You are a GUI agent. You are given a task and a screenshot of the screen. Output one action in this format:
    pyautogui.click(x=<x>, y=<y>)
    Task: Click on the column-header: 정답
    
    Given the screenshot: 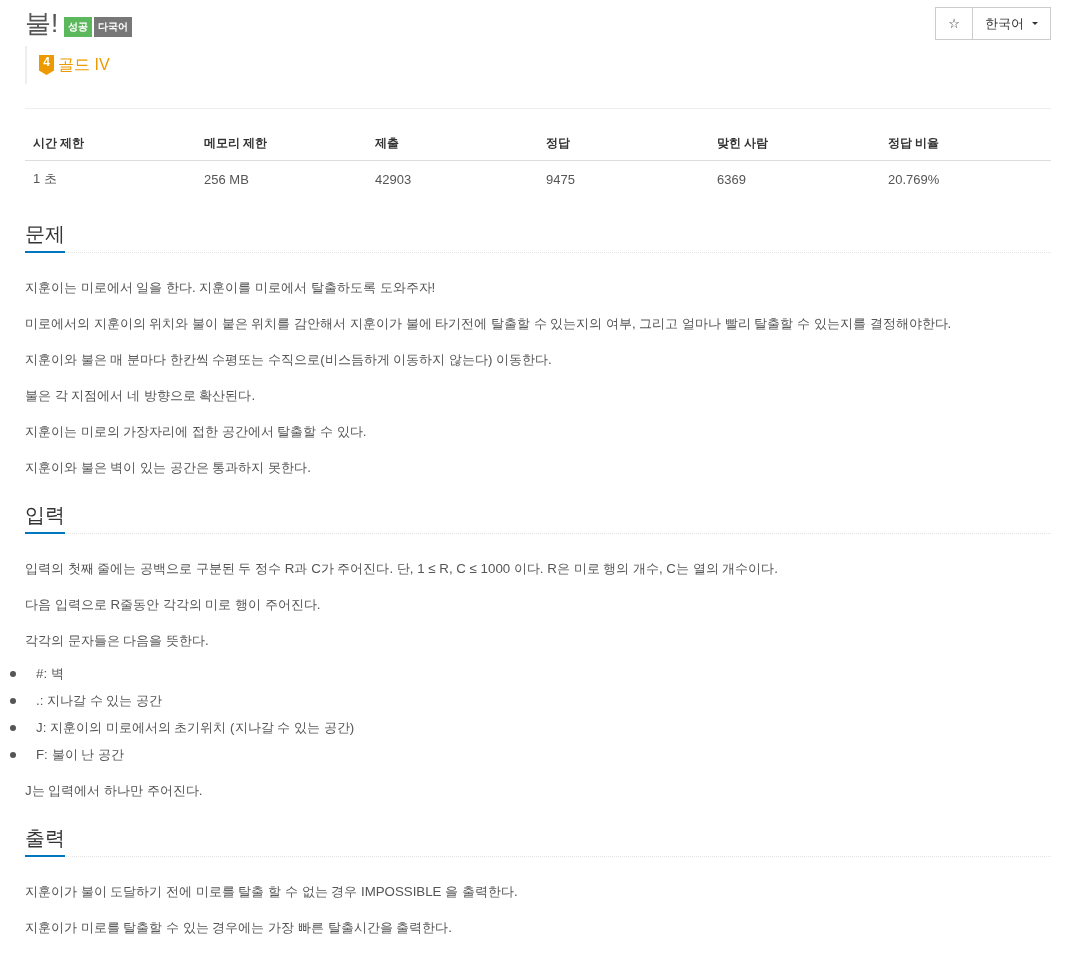 What is the action you would take?
    pyautogui.click(x=623, y=144)
    